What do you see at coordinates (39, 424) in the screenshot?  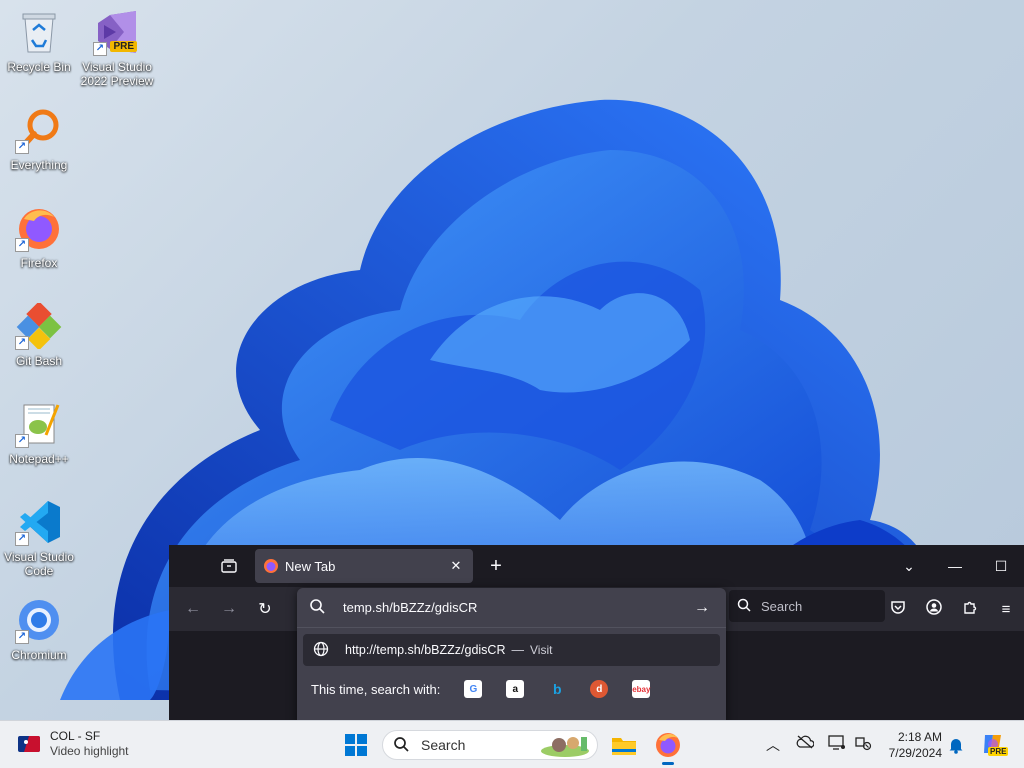 I see `notepad-plus-plus-icon: ↗` at bounding box center [39, 424].